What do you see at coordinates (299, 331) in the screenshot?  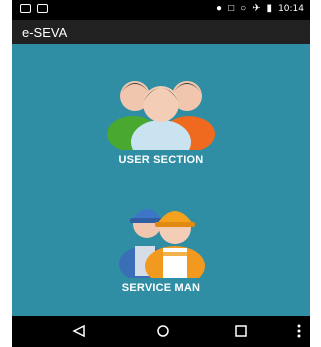 I see `more-options-icon` at bounding box center [299, 331].